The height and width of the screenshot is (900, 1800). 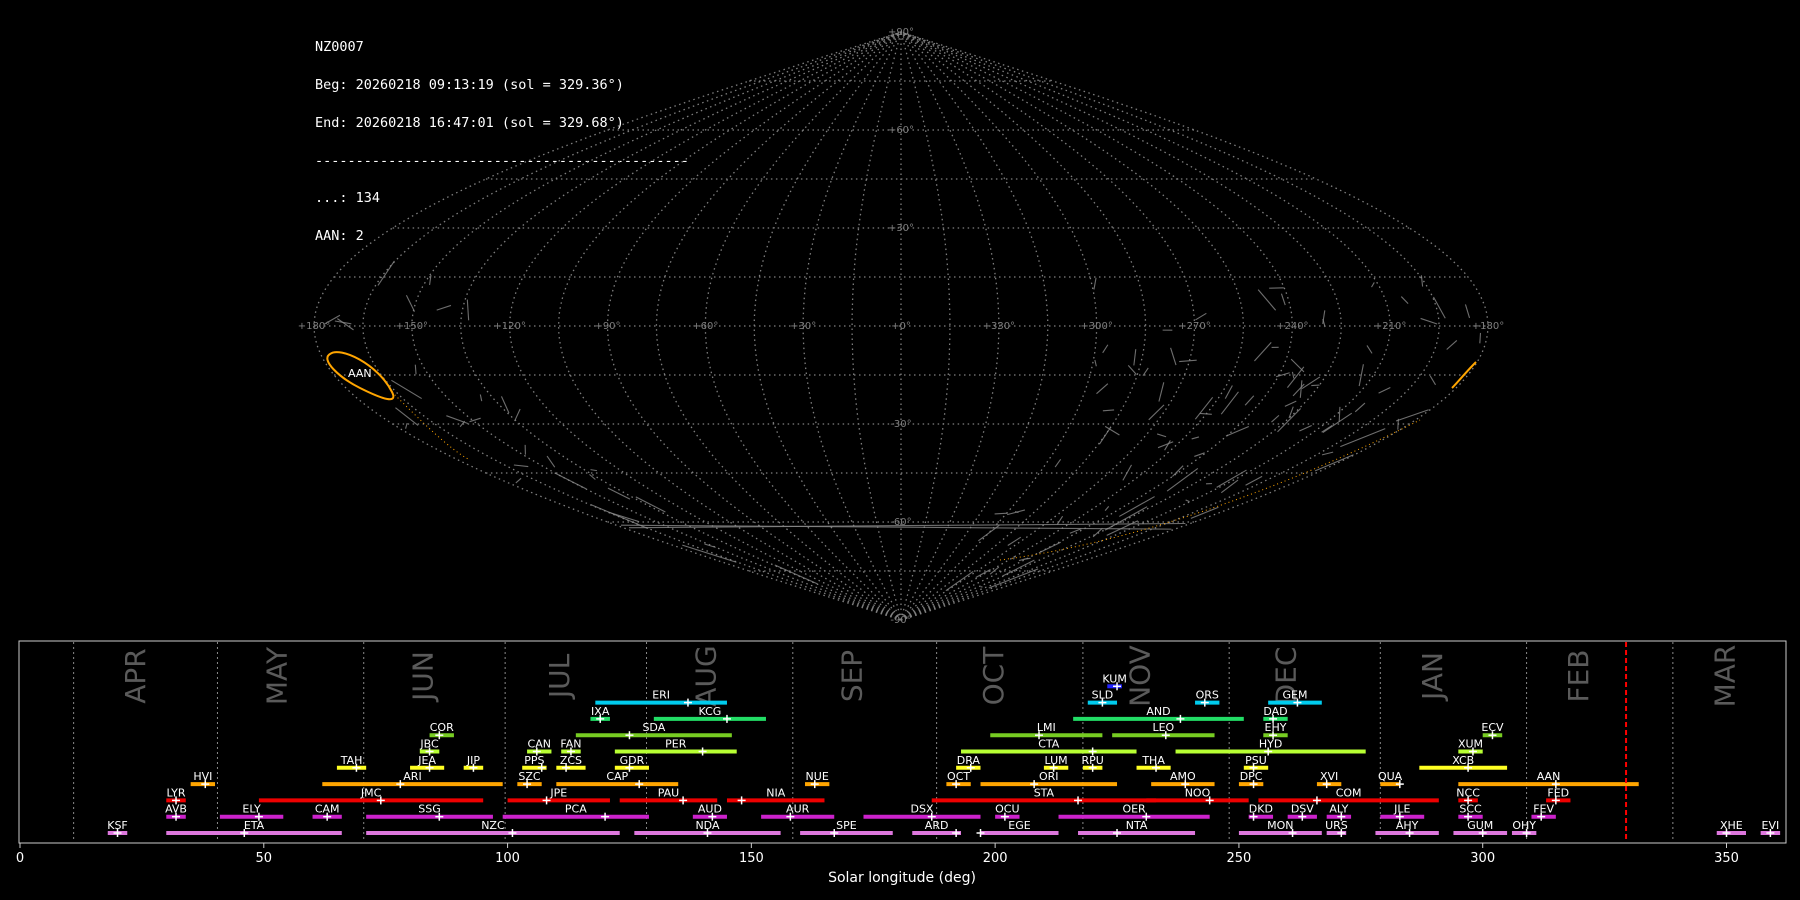 I want to click on shower-label: DSV, so click(x=1302, y=809).